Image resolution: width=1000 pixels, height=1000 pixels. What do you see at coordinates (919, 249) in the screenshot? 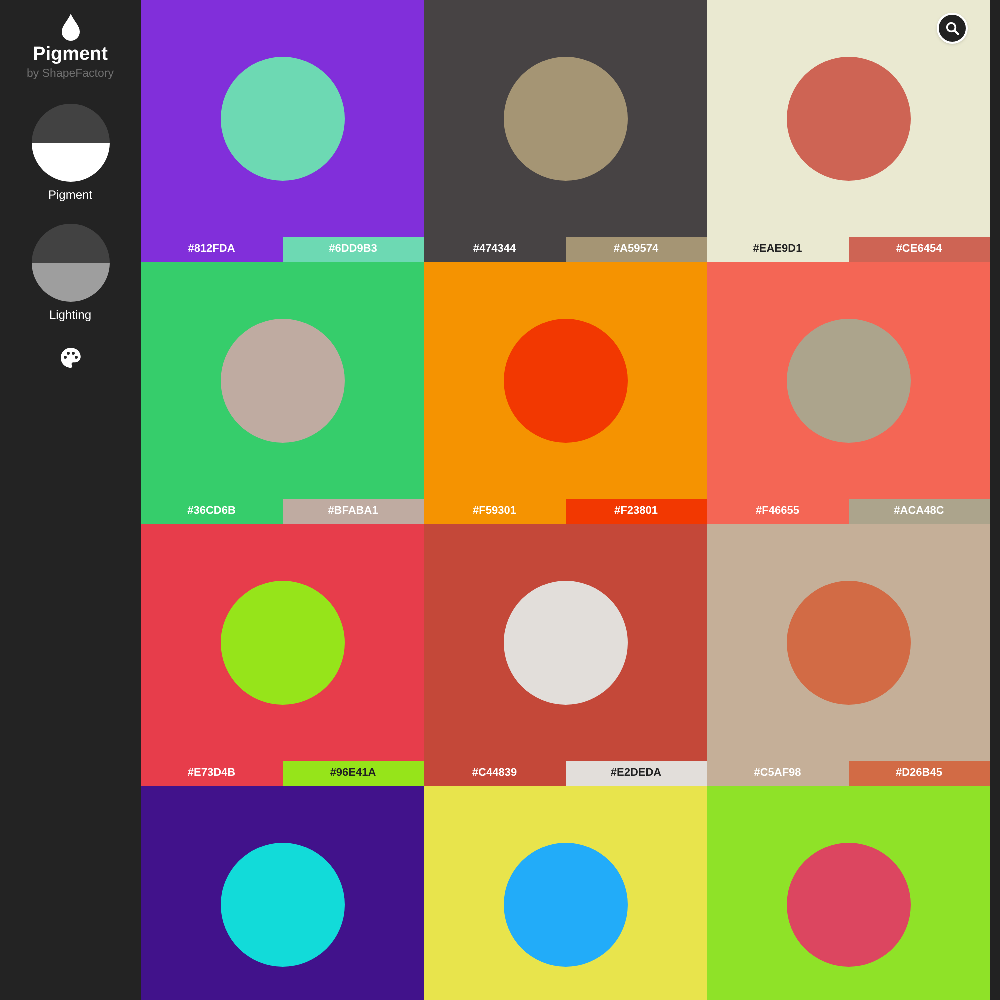
I see `hex-label: #CE6454` at bounding box center [919, 249].